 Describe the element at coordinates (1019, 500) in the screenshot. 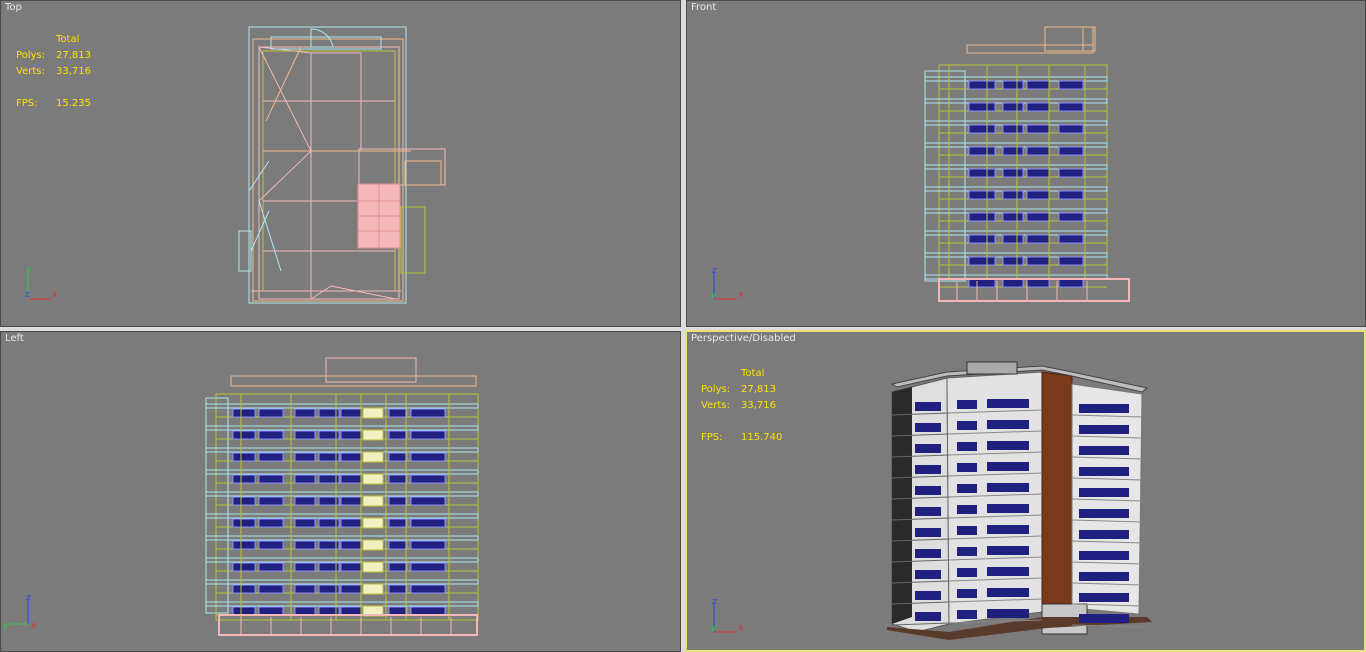

I see `perspective-render` at that location.